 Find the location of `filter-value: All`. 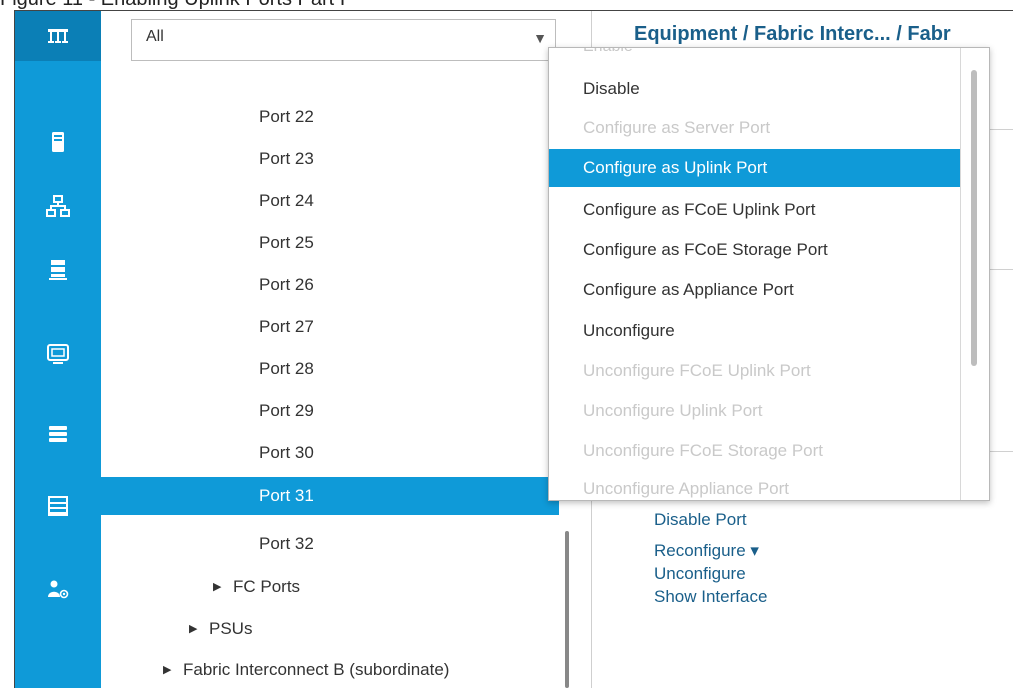

filter-value: All is located at coordinates (155, 36).